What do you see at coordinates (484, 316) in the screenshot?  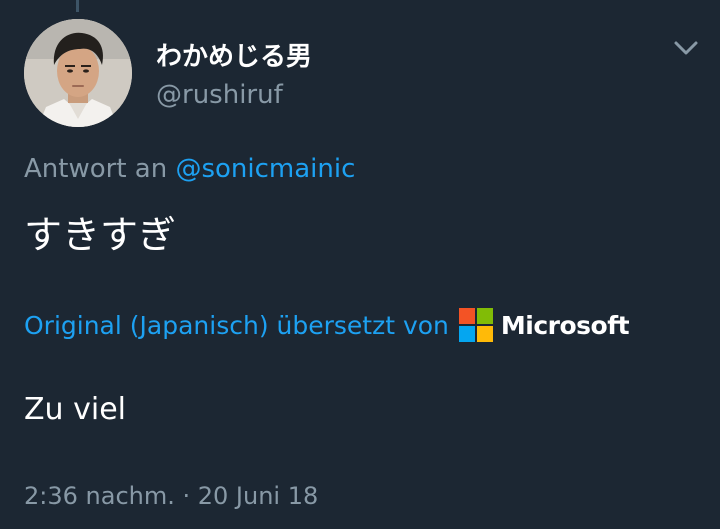 I see `logo-square-green` at bounding box center [484, 316].